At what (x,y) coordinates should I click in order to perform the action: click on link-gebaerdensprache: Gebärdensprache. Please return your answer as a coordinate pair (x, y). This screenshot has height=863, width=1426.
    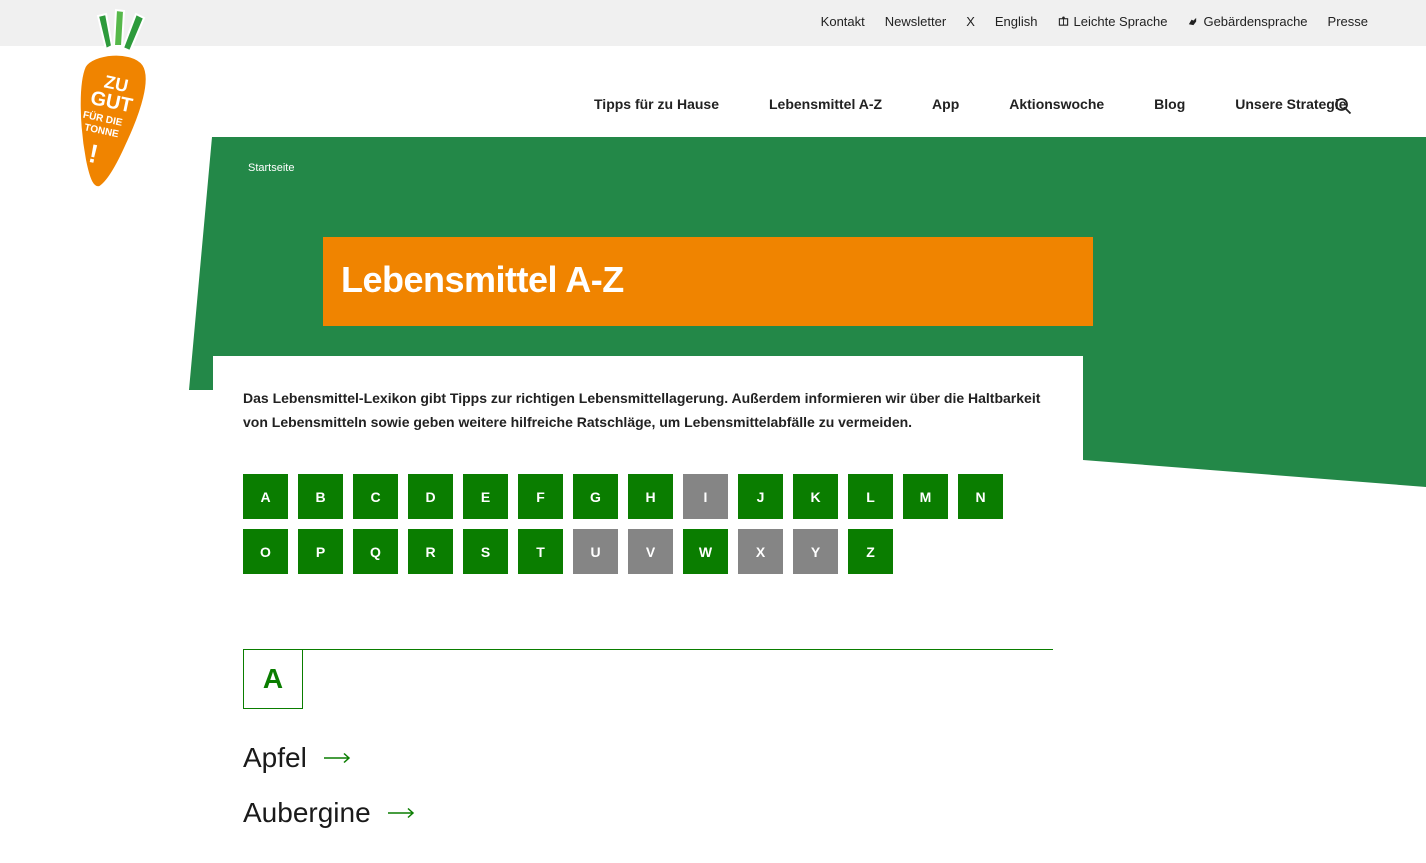
    Looking at the image, I should click on (1247, 21).